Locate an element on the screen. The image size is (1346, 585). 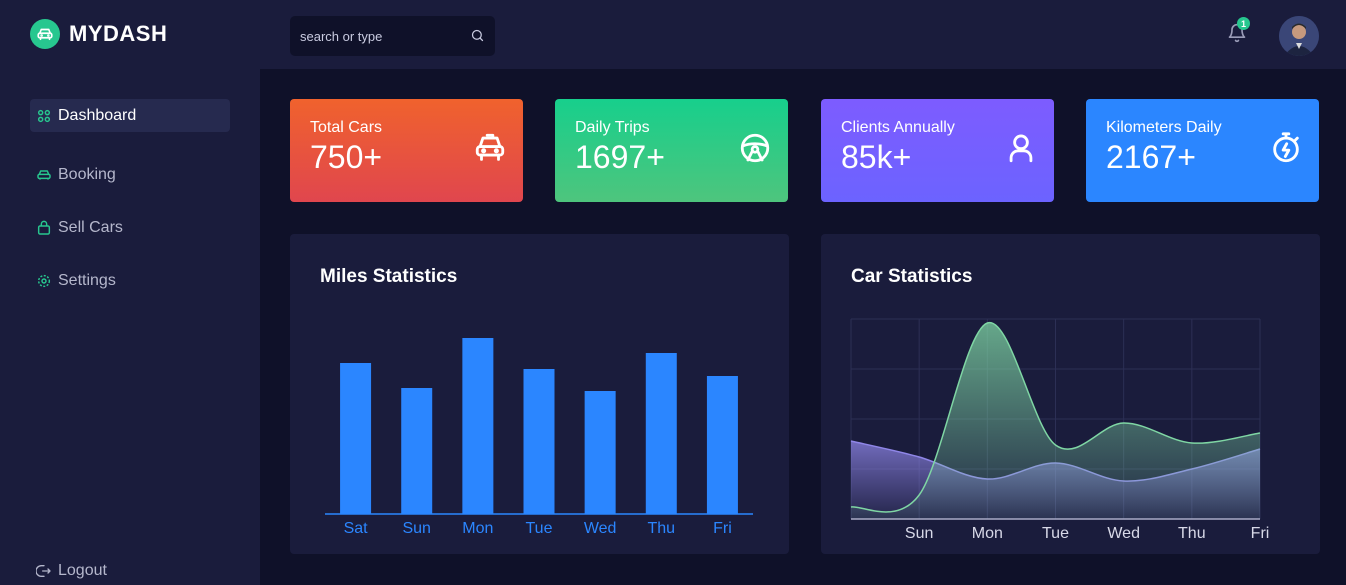
top-bar: MYDASH 1 is located at coordinates (673, 34).